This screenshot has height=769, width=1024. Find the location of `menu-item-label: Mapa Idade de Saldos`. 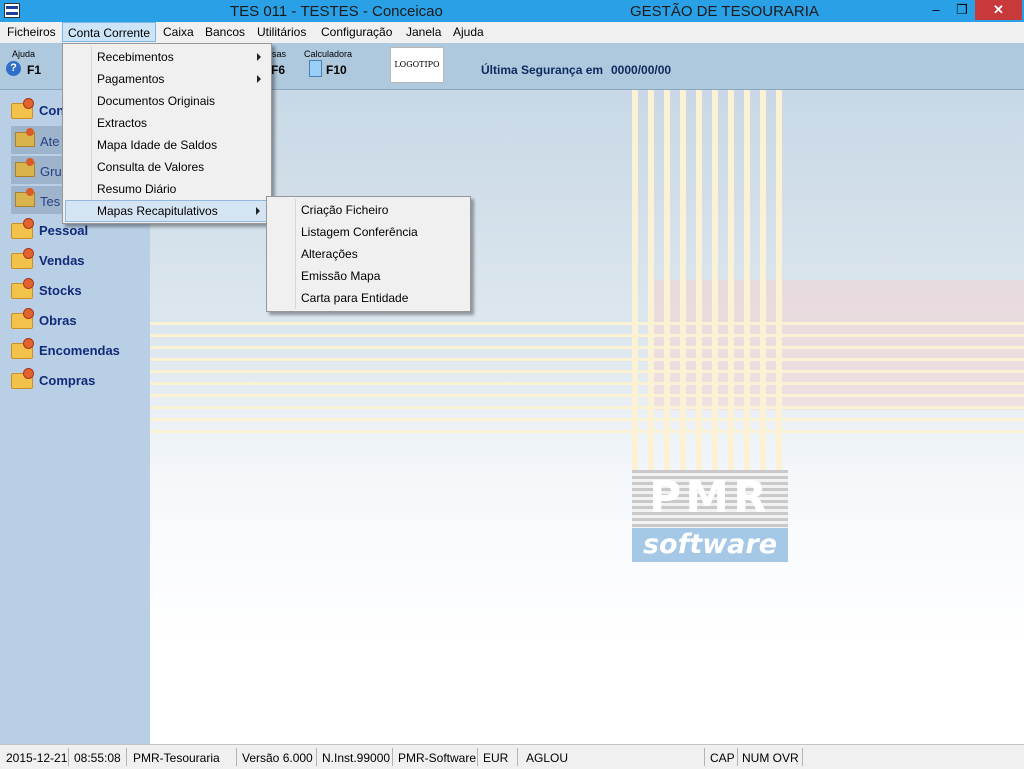

menu-item-label: Mapa Idade de Saldos is located at coordinates (157, 145).